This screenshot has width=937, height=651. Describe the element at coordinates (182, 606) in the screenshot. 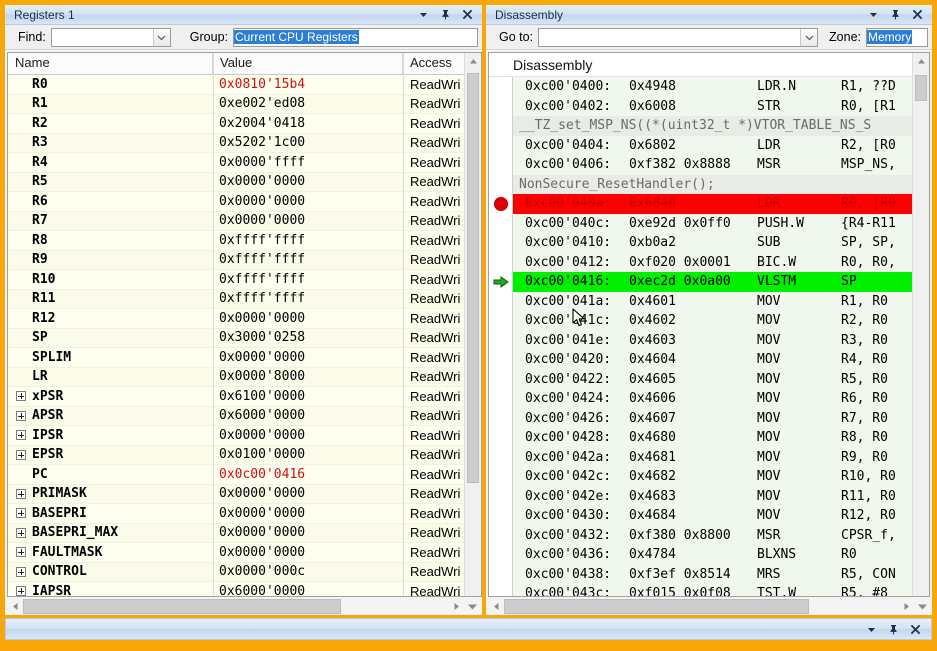

I see `registers-hscroll-thumb` at that location.